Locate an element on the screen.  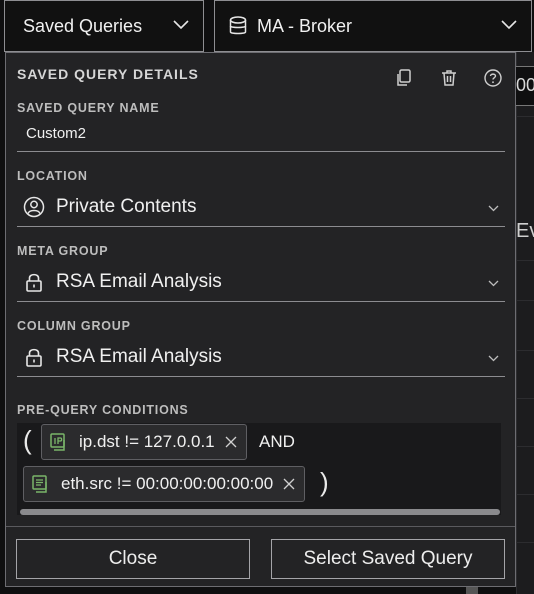
condition-text: eth.src != 00:00:00:00:00:00 is located at coordinates (167, 483).